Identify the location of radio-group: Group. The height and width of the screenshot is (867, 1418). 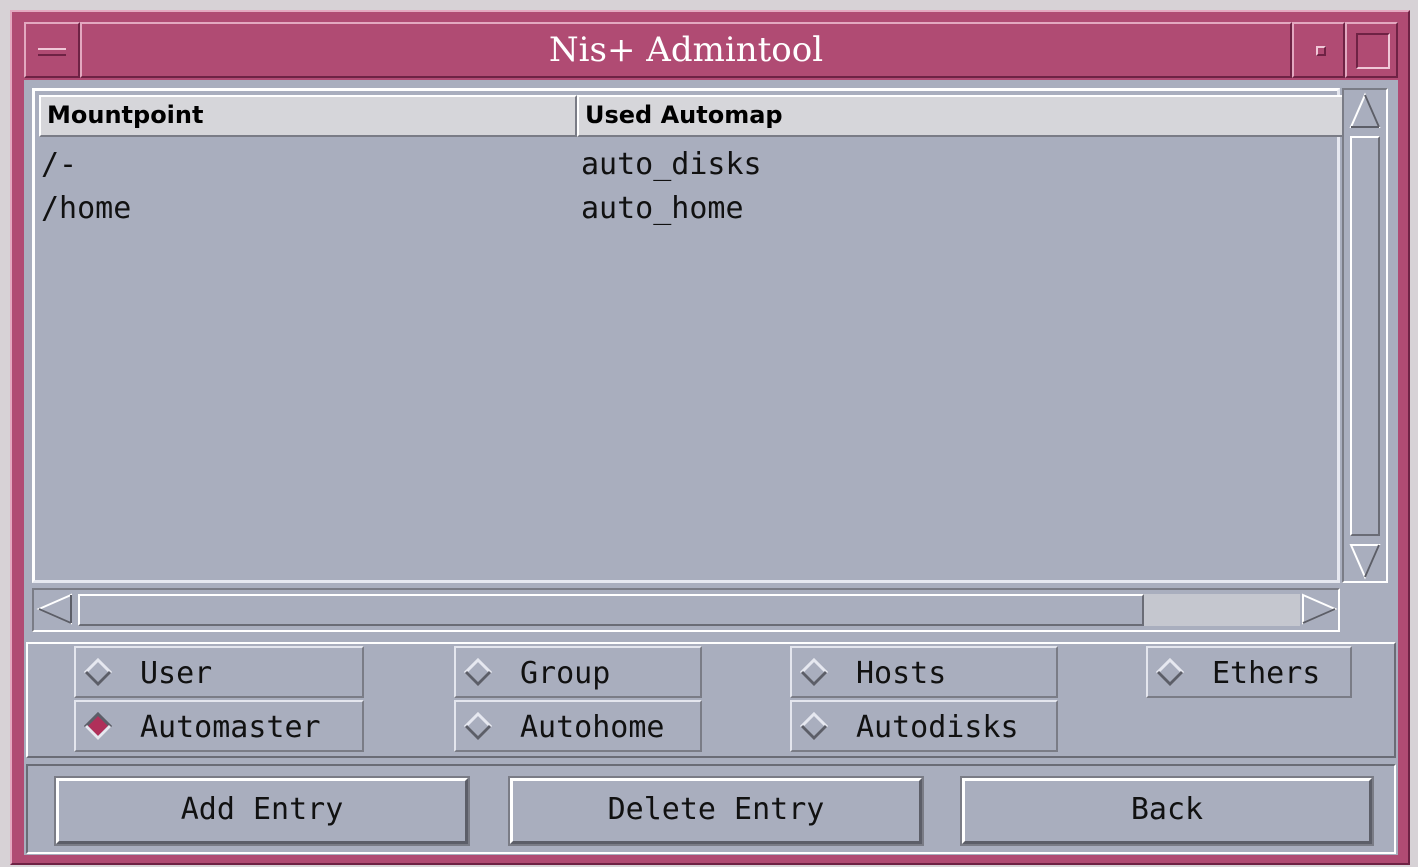
(578, 672).